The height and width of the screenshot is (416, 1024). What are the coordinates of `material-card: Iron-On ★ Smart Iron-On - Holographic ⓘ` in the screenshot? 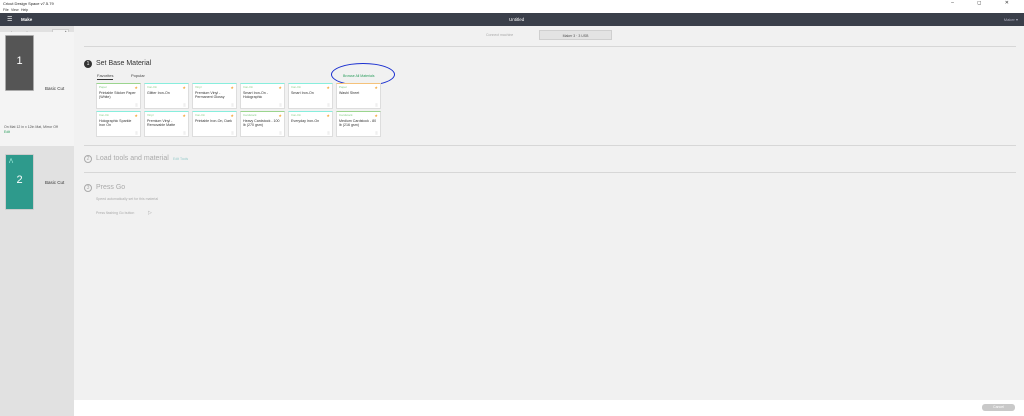 It's located at (262, 96).